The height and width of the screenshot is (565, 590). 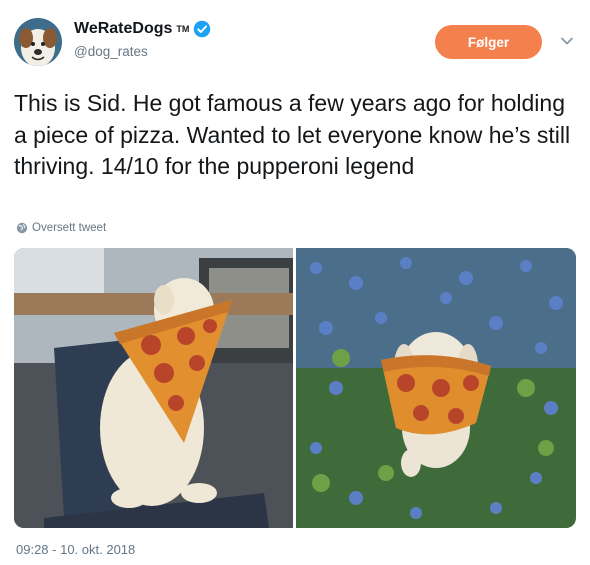 I want to click on dog-avatar-icon, so click(x=38, y=42).